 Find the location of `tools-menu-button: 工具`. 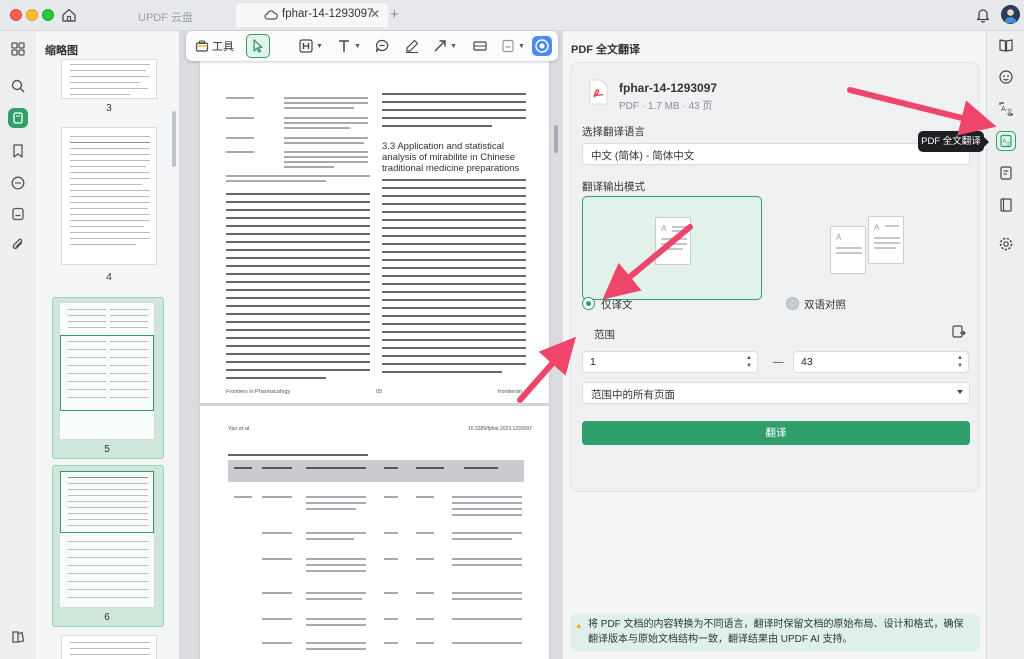

tools-menu-button: 工具 is located at coordinates (214, 46).